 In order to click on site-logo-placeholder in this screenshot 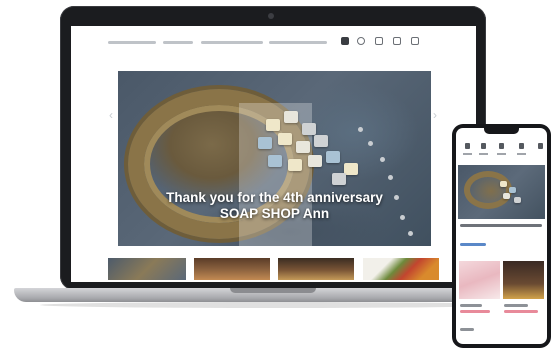, I will do `click(132, 42)`.